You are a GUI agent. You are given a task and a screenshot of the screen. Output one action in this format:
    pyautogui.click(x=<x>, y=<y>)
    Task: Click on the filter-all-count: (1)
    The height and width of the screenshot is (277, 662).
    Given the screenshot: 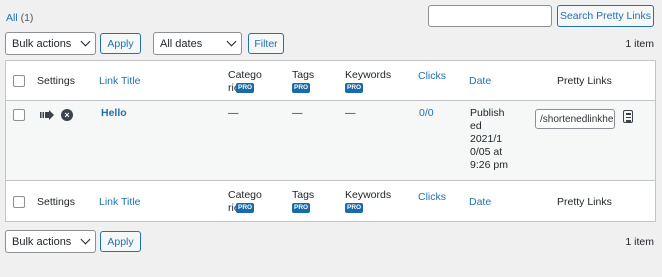 What is the action you would take?
    pyautogui.click(x=27, y=18)
    